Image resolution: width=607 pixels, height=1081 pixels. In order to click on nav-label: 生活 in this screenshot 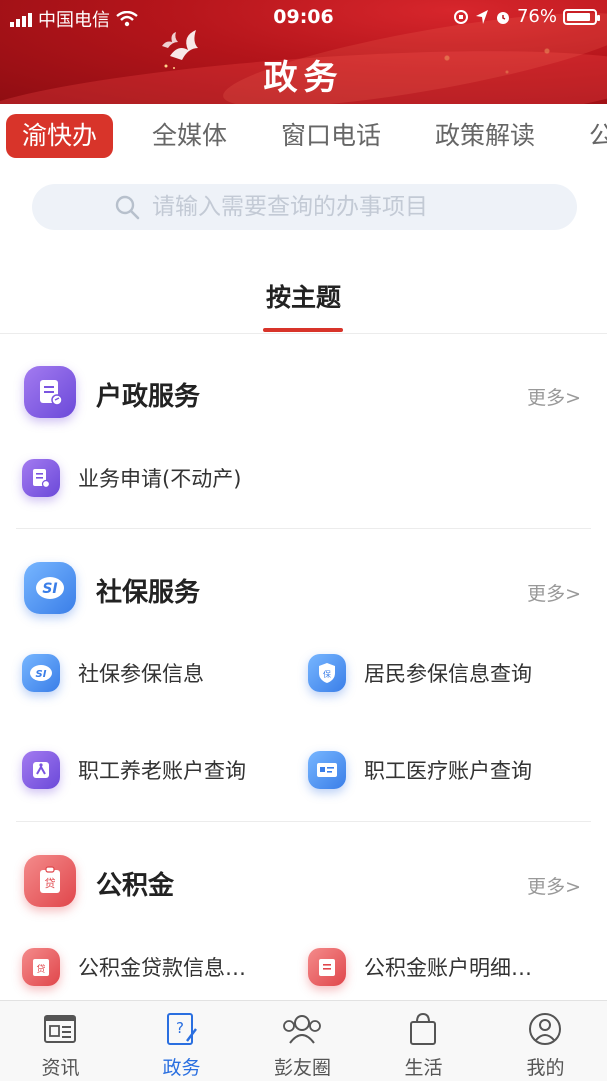, I will do `click(423, 1068)`.